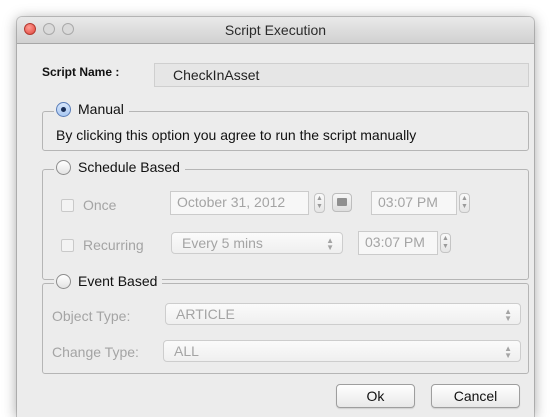 The width and height of the screenshot is (551, 417). What do you see at coordinates (239, 203) in the screenshot?
I see `once-date-field: October 31, 2012` at bounding box center [239, 203].